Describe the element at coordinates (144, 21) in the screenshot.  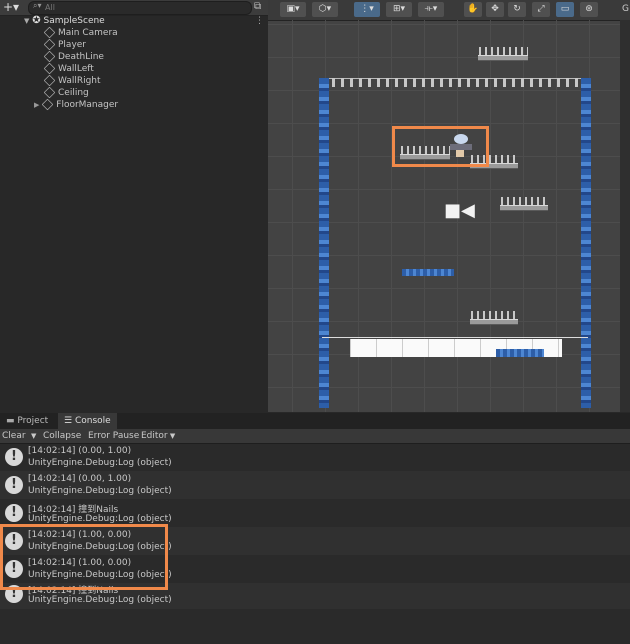
I see `scene-root-row: ▼ ✪ SampleScene ⋮` at that location.